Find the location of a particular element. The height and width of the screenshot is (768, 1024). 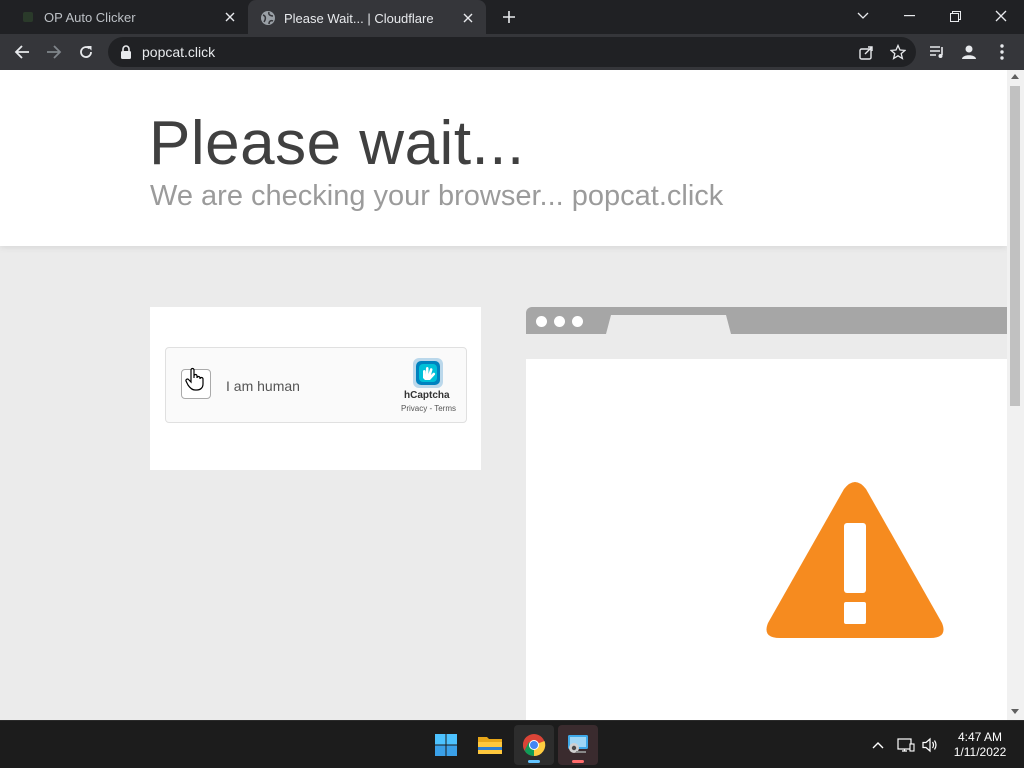

profile-icon is located at coordinates (969, 52).